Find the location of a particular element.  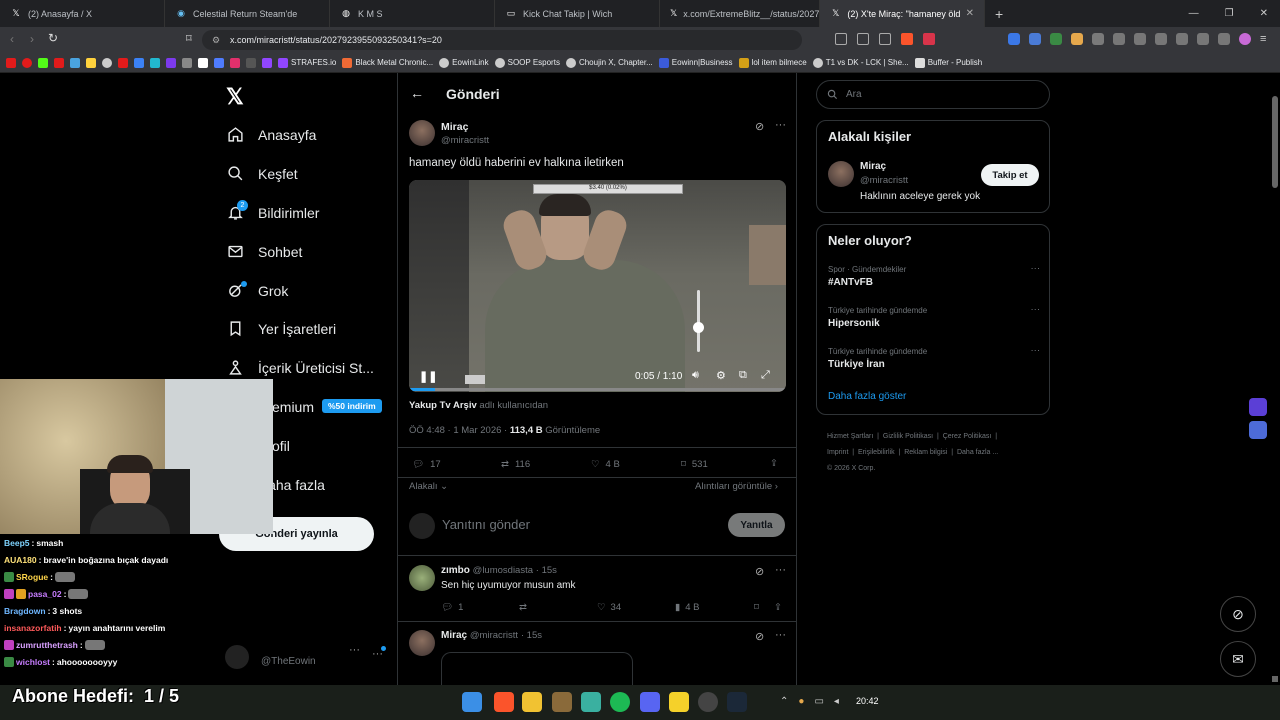

minimize-icon: — is located at coordinates (1194, 13).